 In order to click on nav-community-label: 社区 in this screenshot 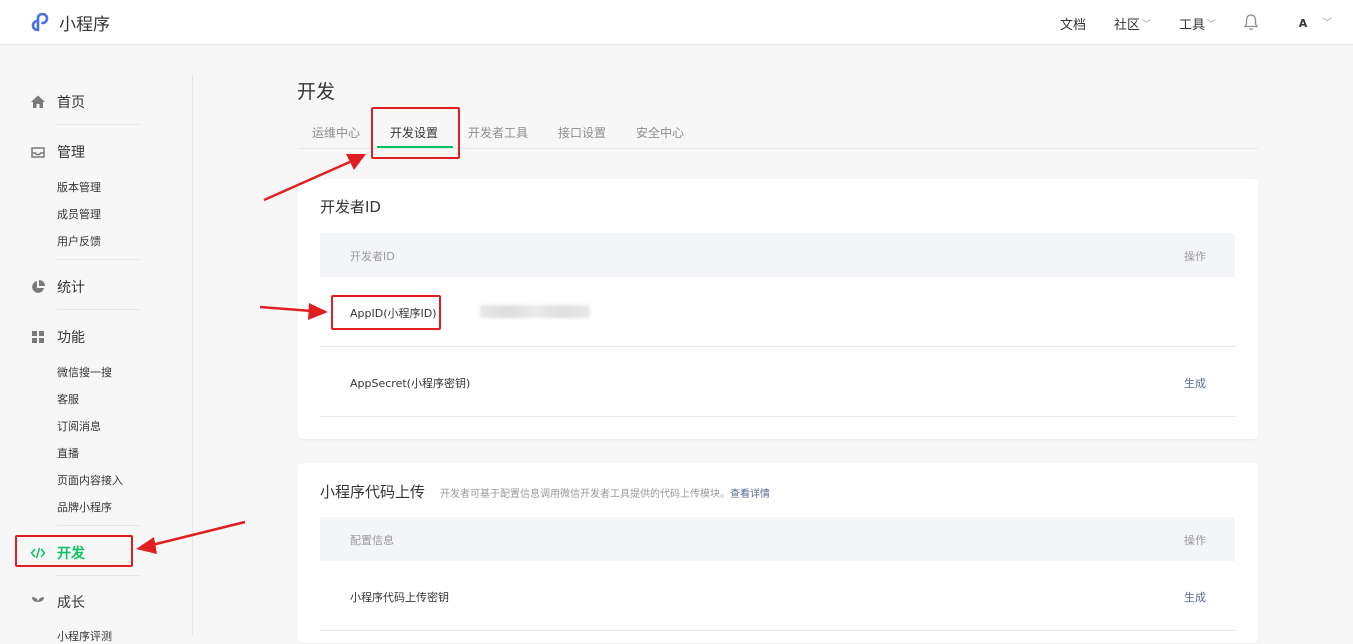, I will do `click(1127, 25)`.